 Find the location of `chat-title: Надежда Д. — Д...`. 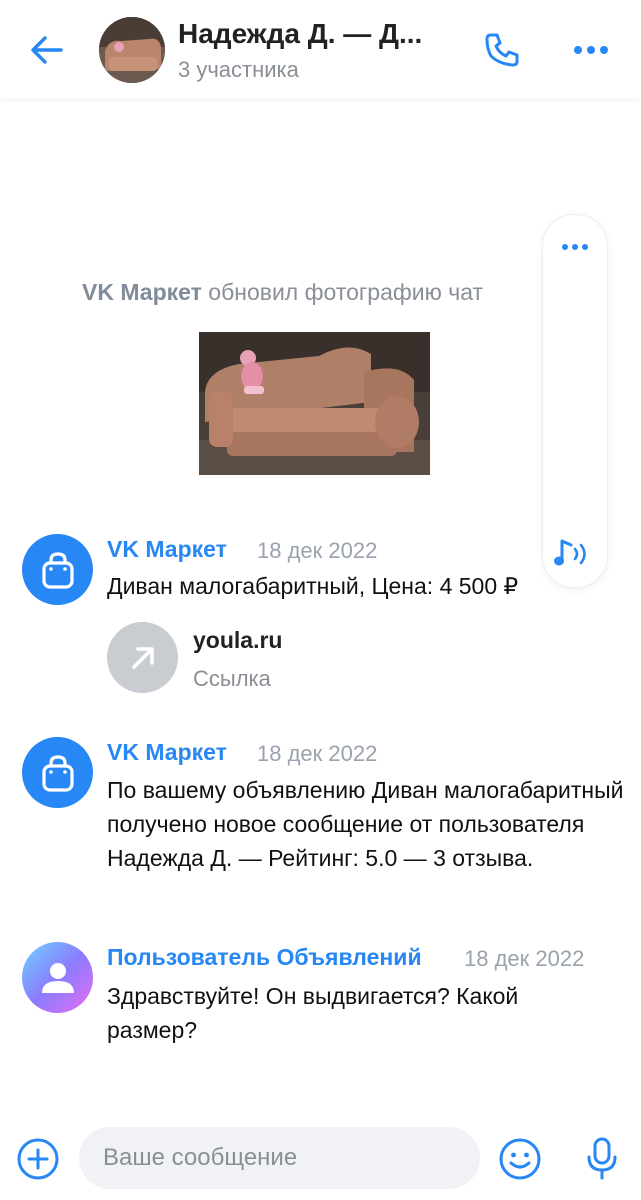

chat-title: Надежда Д. — Д... is located at coordinates (300, 34).